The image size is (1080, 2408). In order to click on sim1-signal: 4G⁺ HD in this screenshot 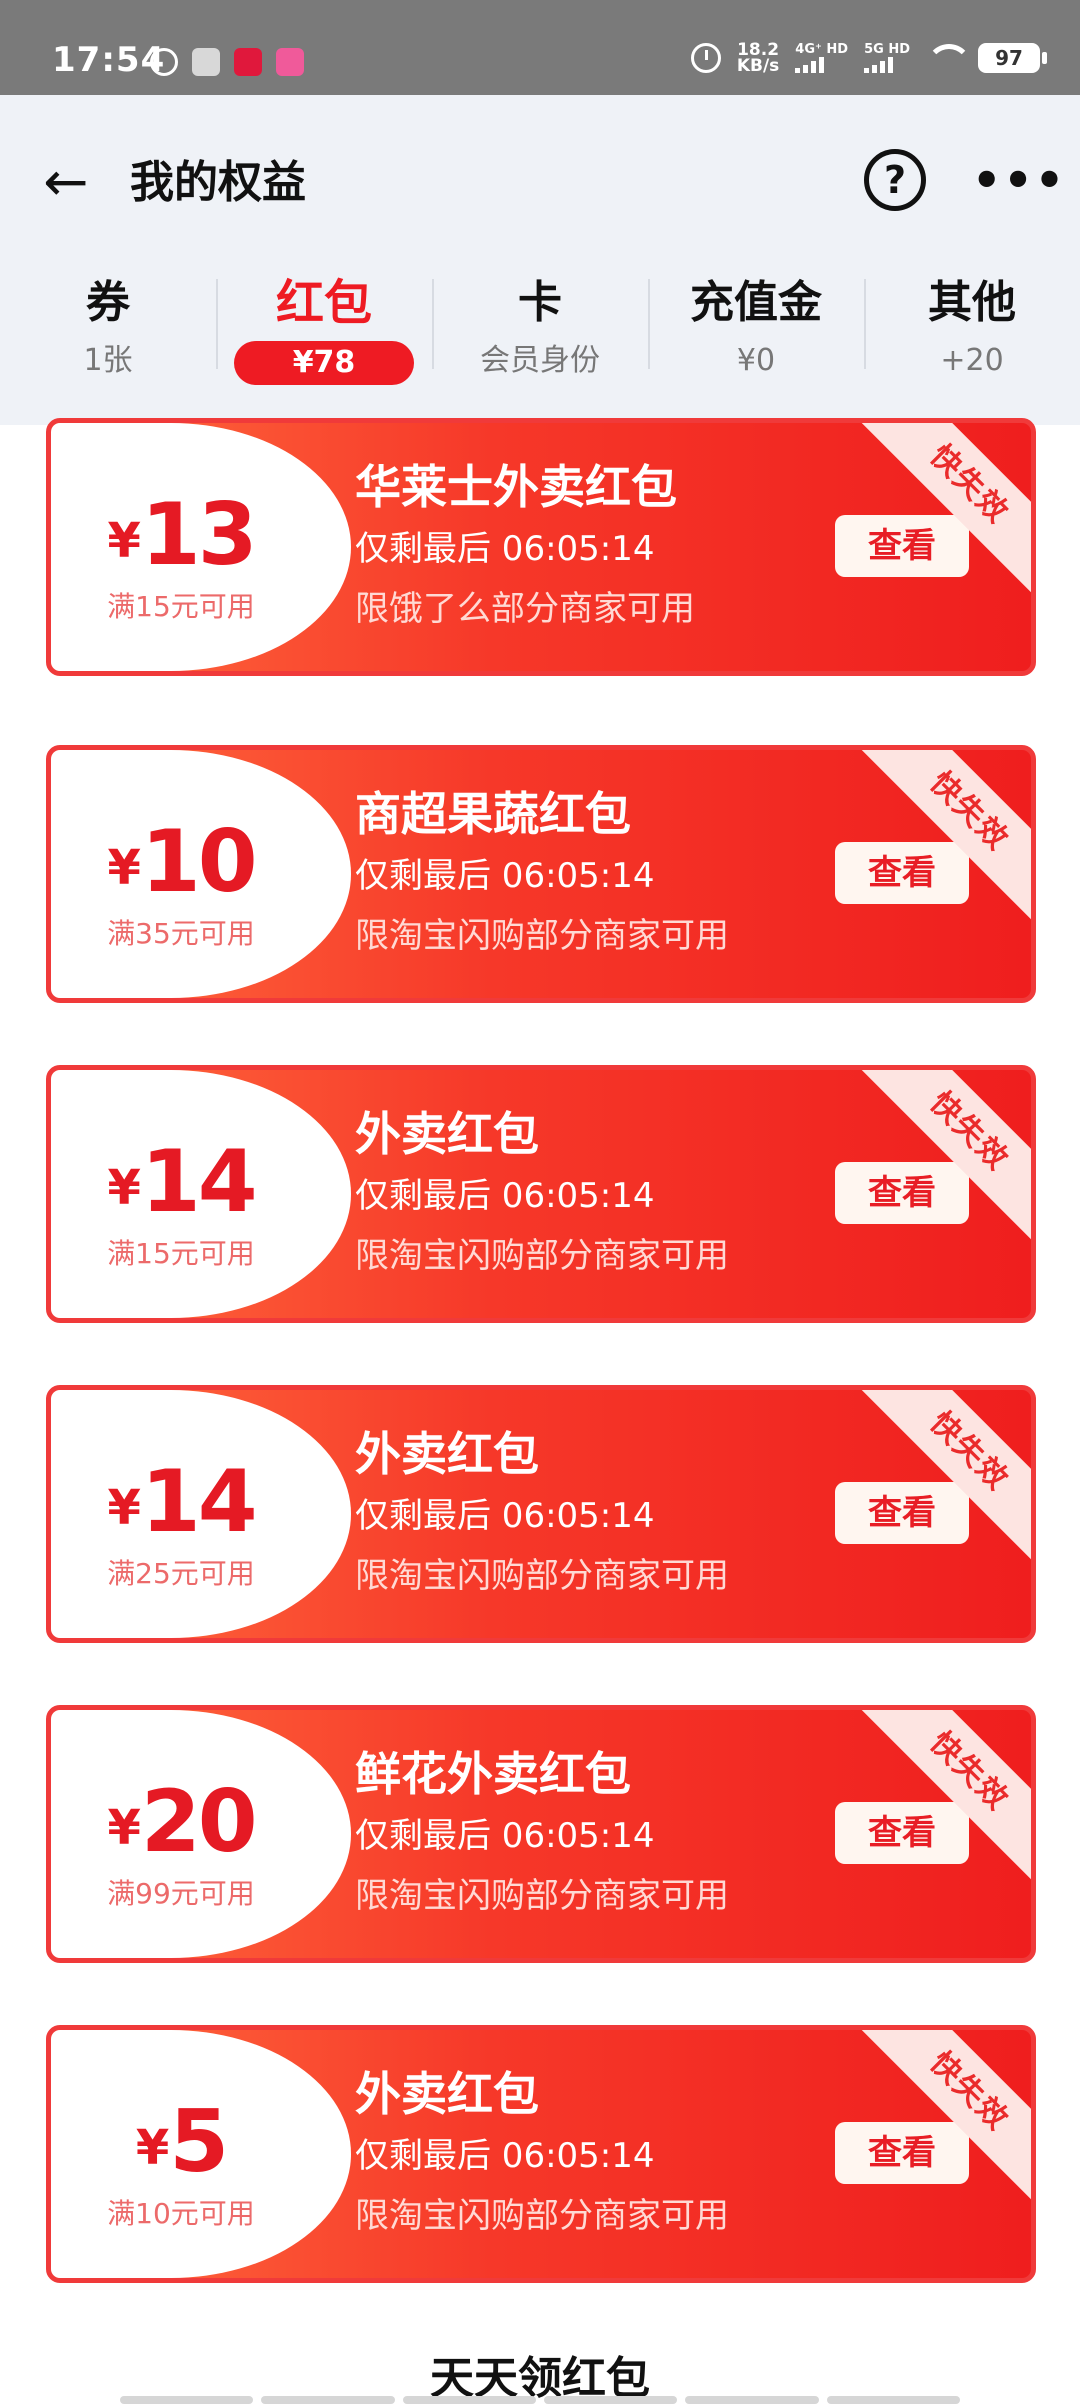, I will do `click(821, 58)`.